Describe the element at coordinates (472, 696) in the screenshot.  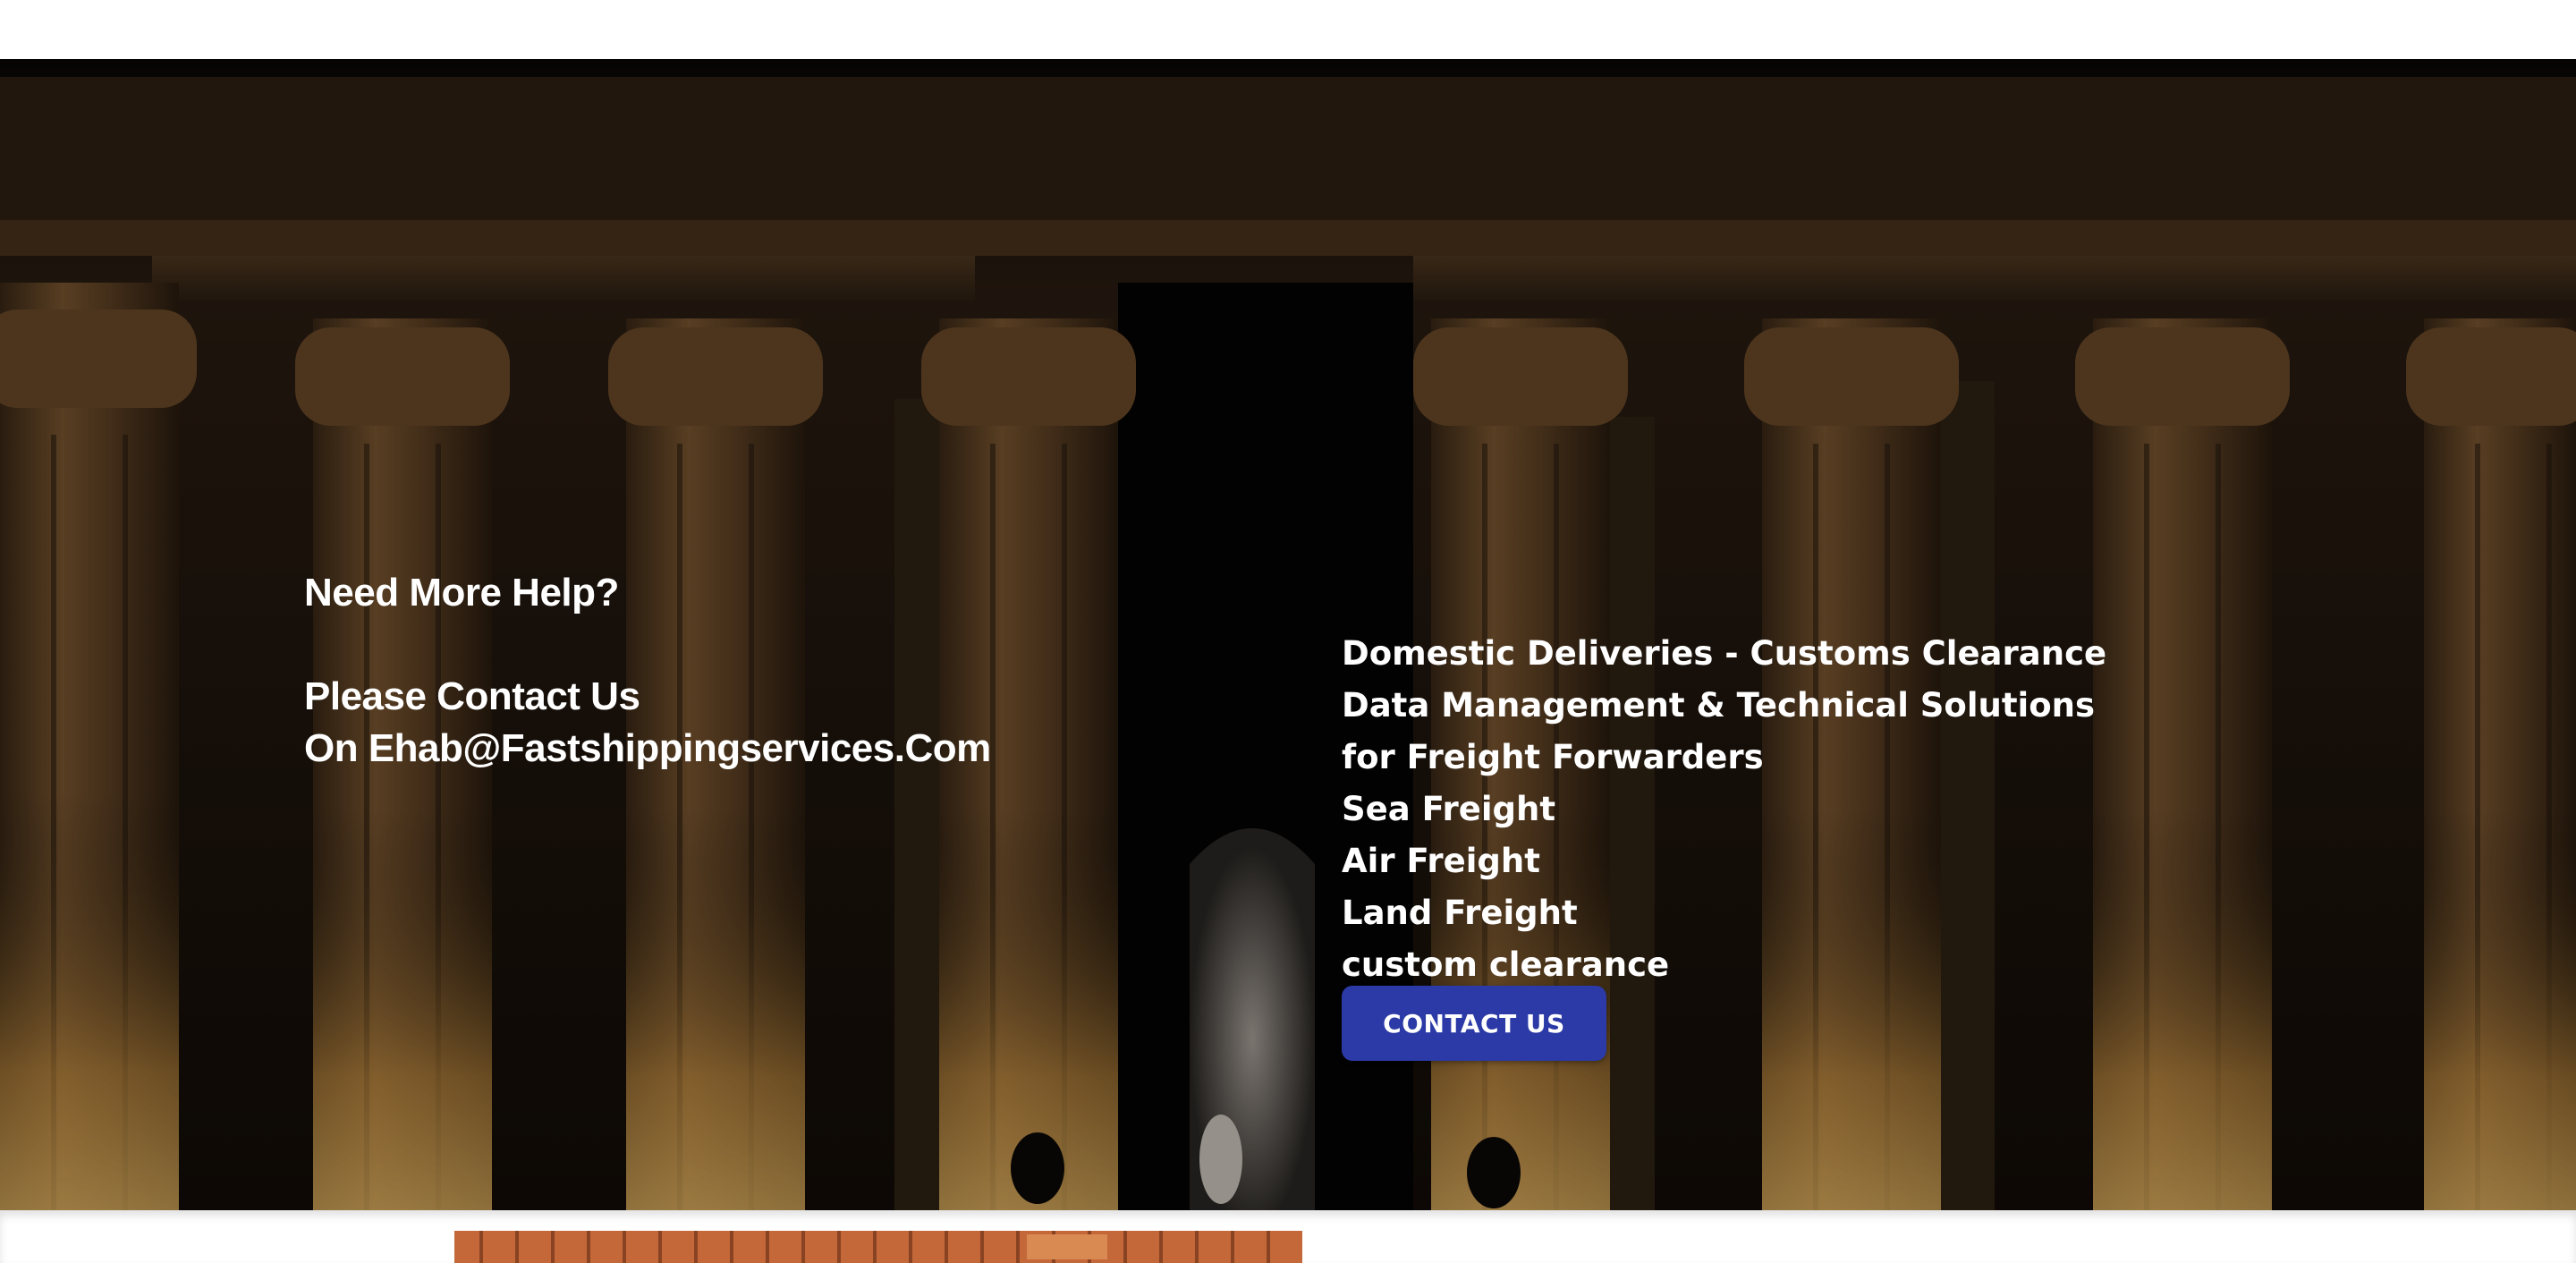
I see `help-contact-line-1: Please Contact Us` at that location.